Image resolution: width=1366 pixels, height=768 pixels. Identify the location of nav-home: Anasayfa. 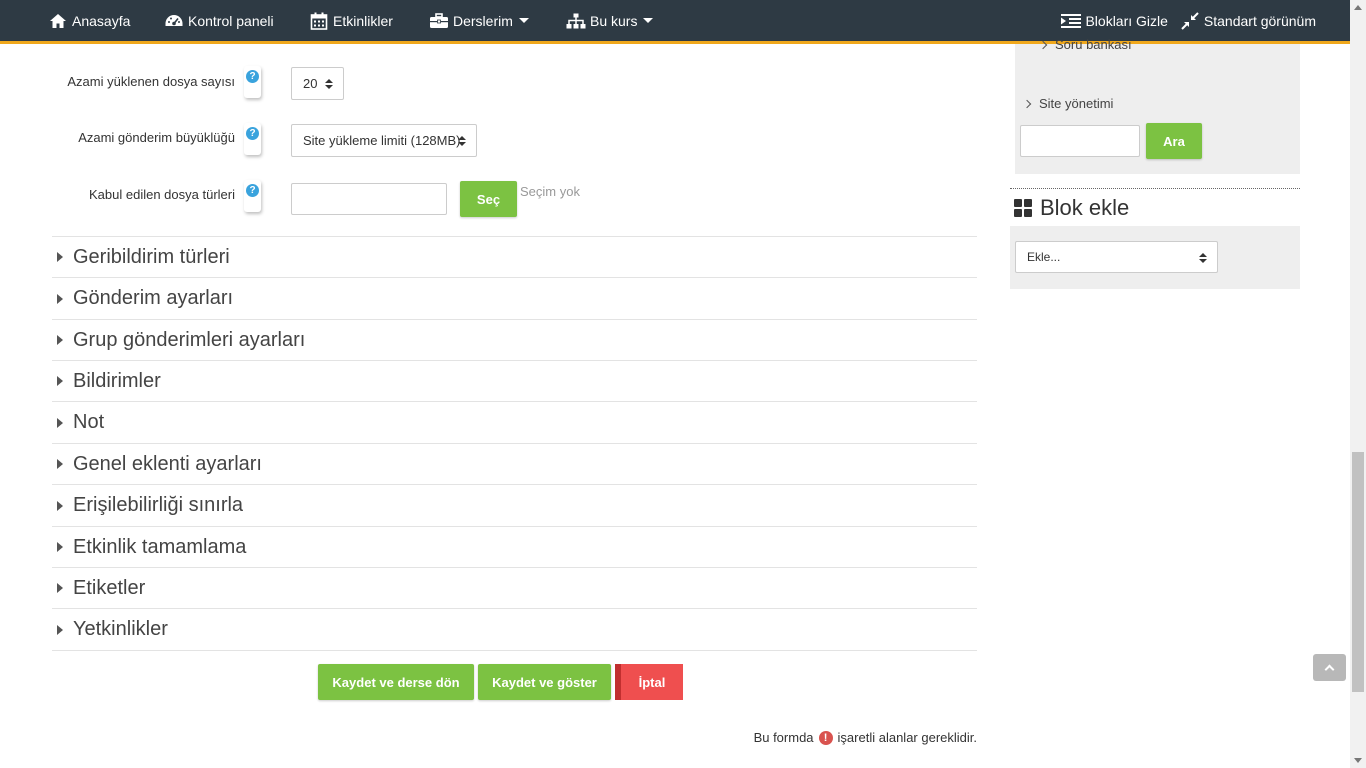
(89, 20).